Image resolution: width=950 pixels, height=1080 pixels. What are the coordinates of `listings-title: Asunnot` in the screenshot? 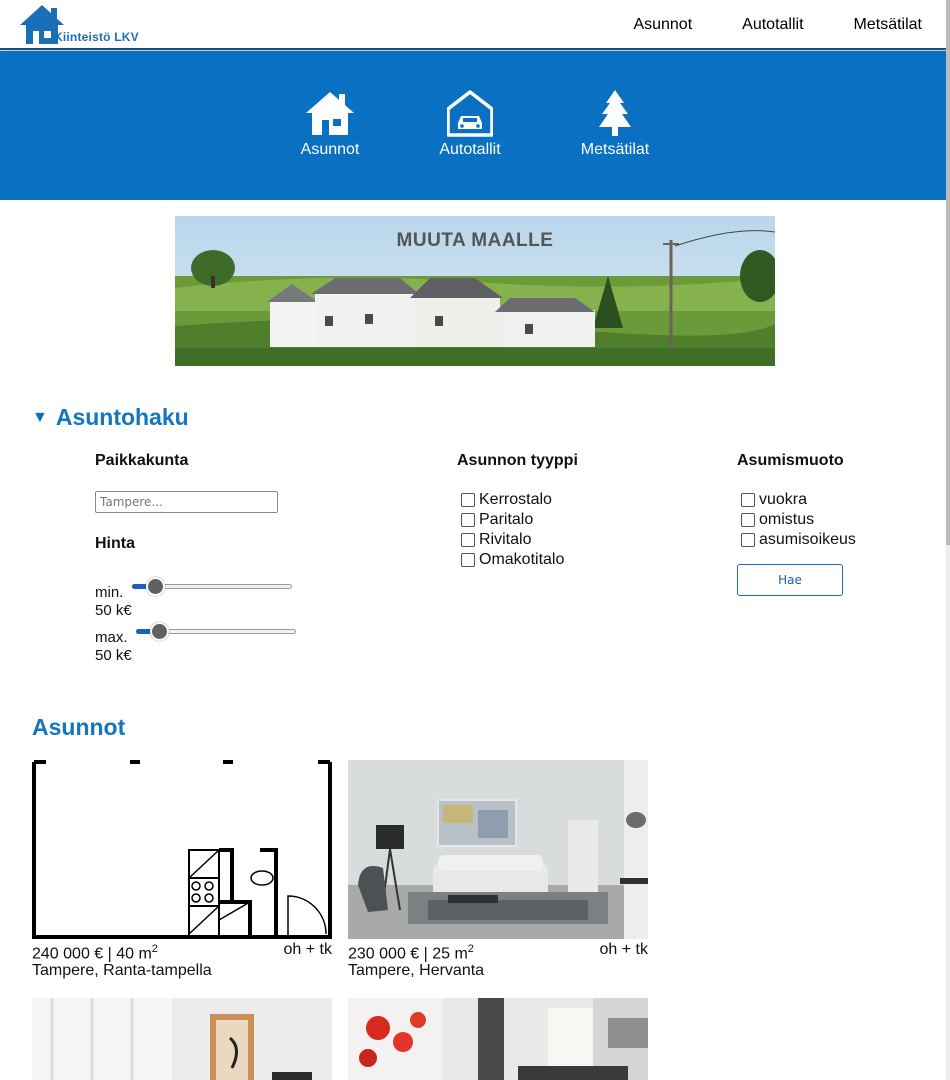 It's located at (79, 727).